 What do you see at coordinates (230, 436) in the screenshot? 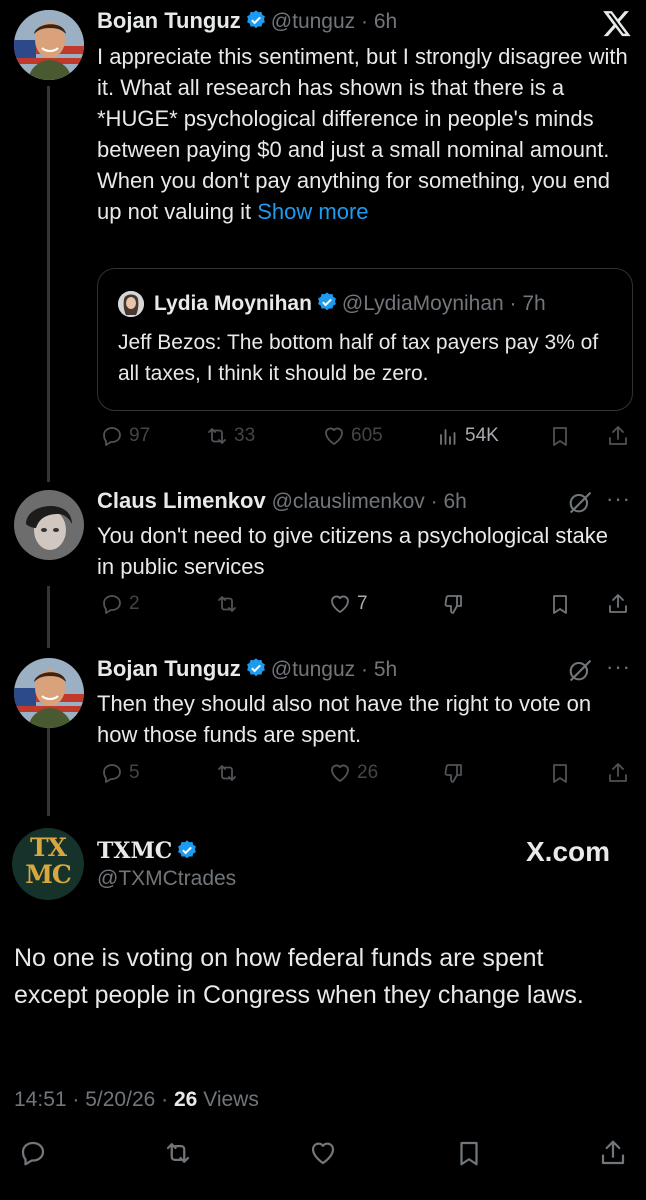
I see `repost-button: 33` at bounding box center [230, 436].